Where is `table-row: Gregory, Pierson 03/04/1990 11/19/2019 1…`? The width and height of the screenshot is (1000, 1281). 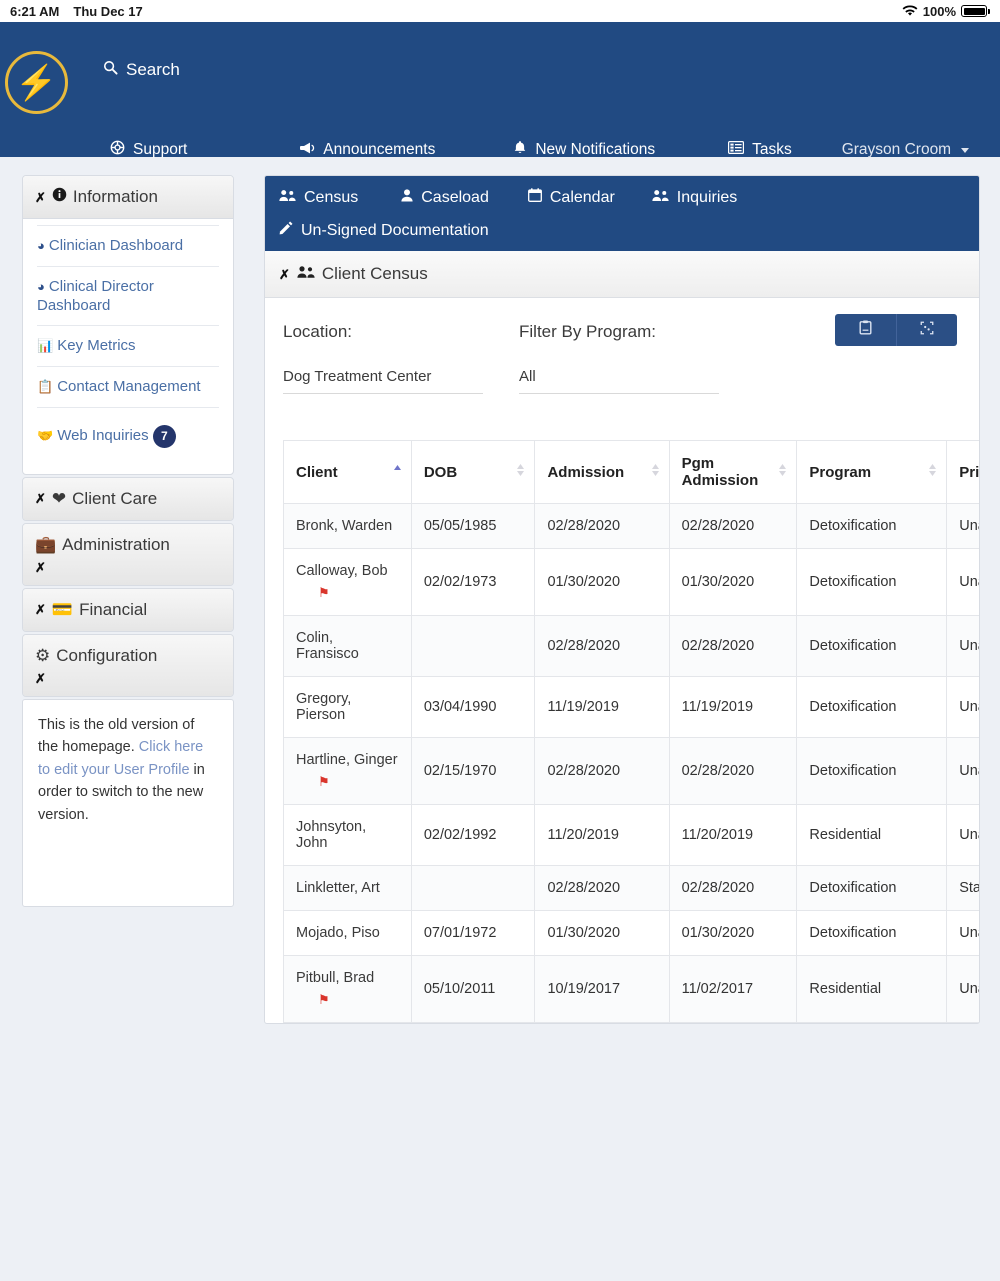 table-row: Gregory, Pierson 03/04/1990 11/19/2019 1… is located at coordinates (631, 707).